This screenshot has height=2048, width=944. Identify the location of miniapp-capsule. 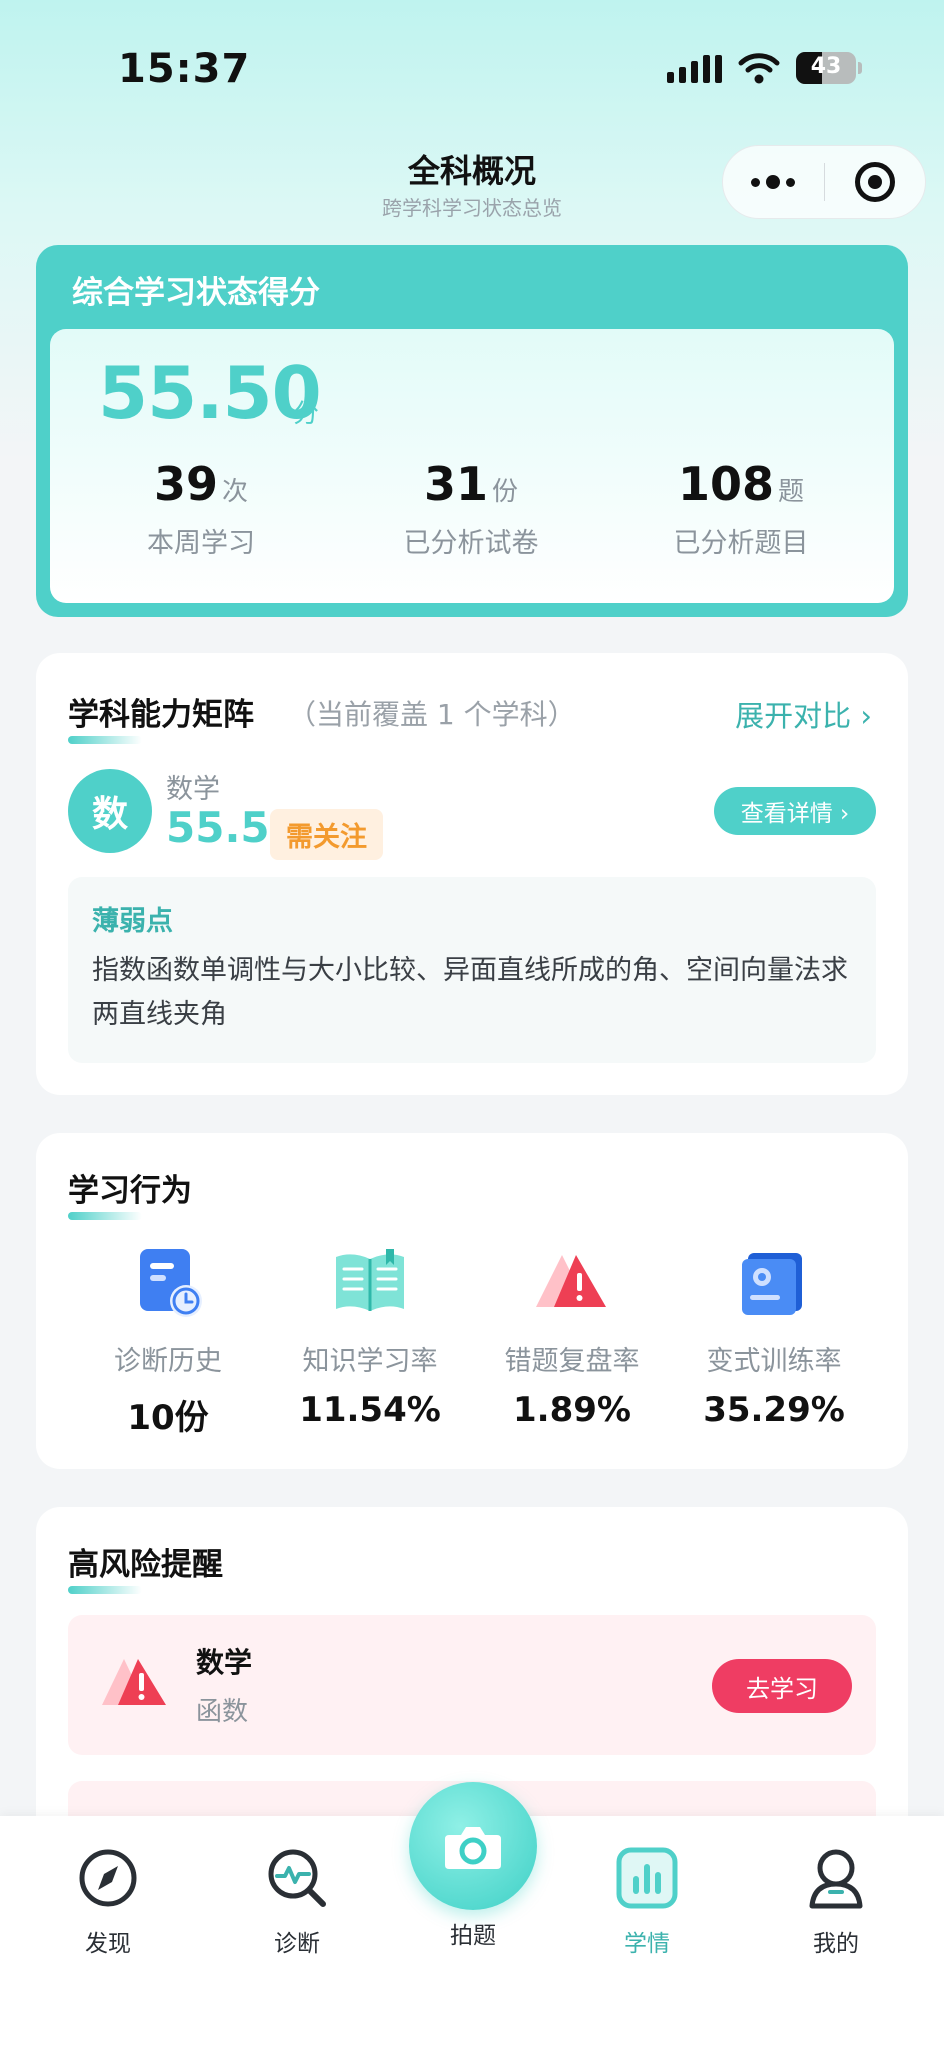
(824, 182).